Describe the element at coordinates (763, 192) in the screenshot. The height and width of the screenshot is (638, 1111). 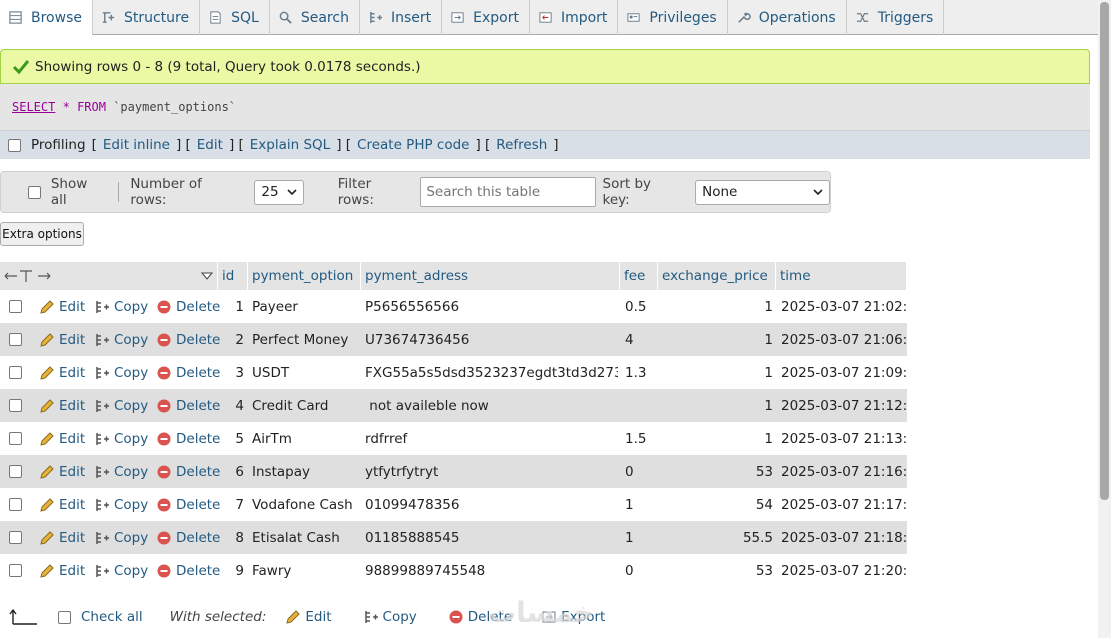
I see `sort-by-key-select: None` at that location.